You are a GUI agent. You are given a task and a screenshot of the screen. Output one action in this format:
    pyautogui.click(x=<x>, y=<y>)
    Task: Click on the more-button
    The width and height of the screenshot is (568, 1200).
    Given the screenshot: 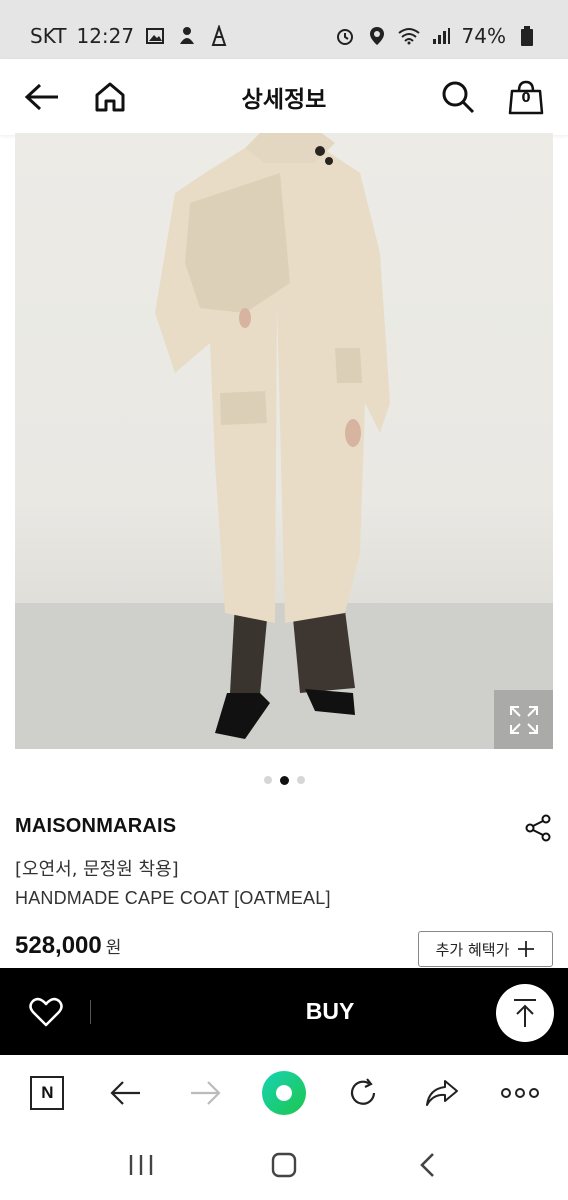 What is the action you would take?
    pyautogui.click(x=520, y=1093)
    